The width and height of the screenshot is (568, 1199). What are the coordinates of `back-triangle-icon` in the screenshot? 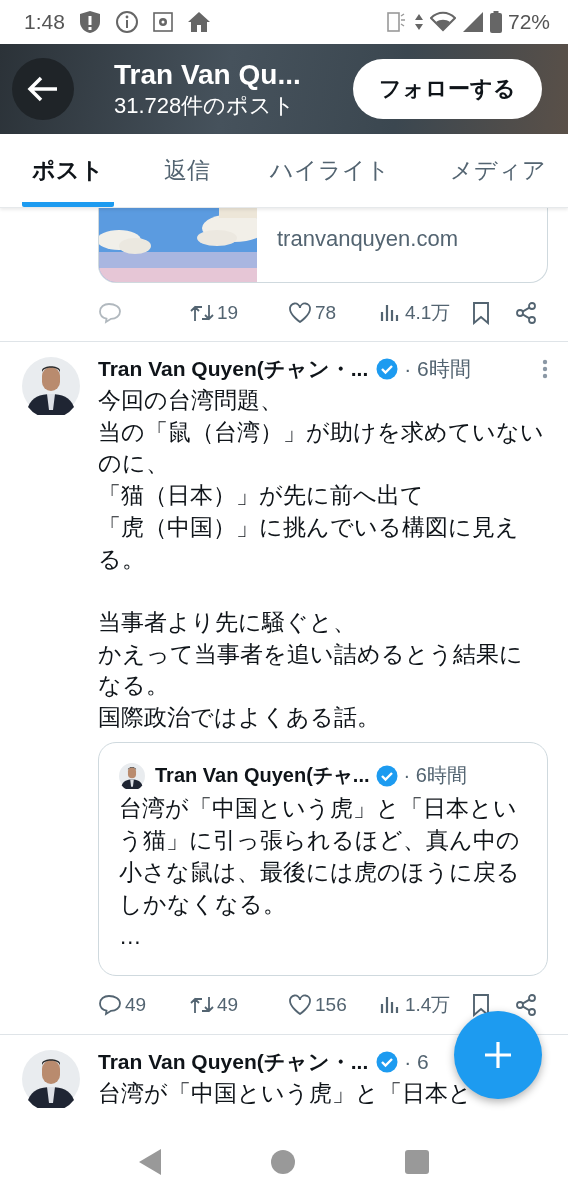 It's located at (150, 1161).